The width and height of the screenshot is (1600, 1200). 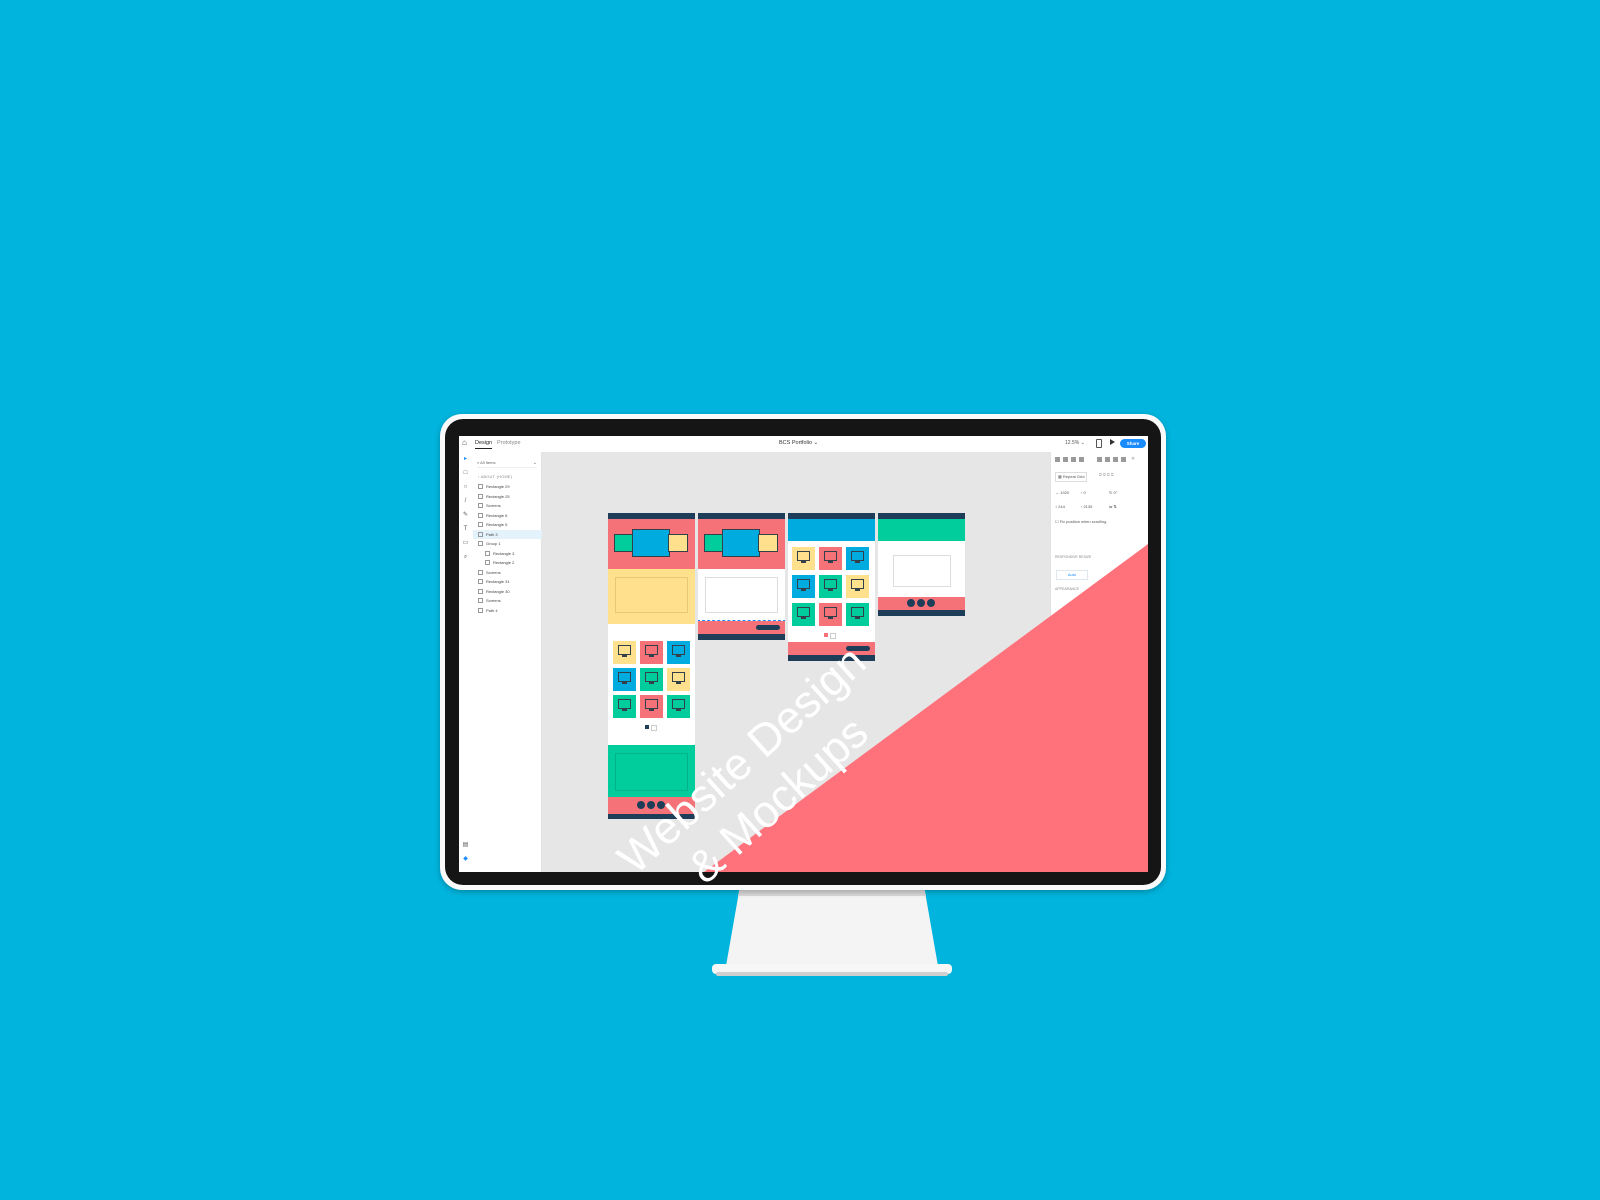 What do you see at coordinates (1106, 475) in the screenshot?
I see `boolean-ops-icons: ⧉ ⧉ ⧉ ⧉` at bounding box center [1106, 475].